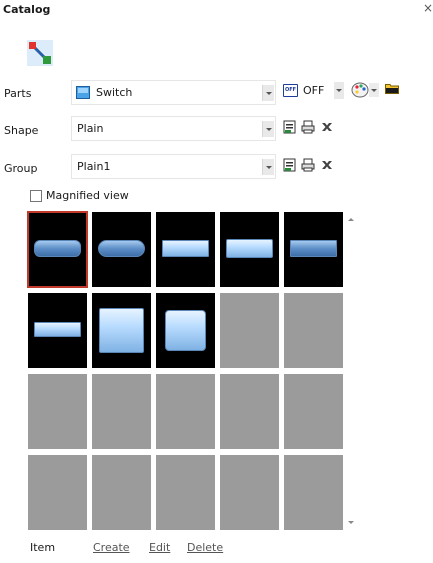 This screenshot has width=433, height=563. What do you see at coordinates (43, 547) in the screenshot?
I see `item-label: Item` at bounding box center [43, 547].